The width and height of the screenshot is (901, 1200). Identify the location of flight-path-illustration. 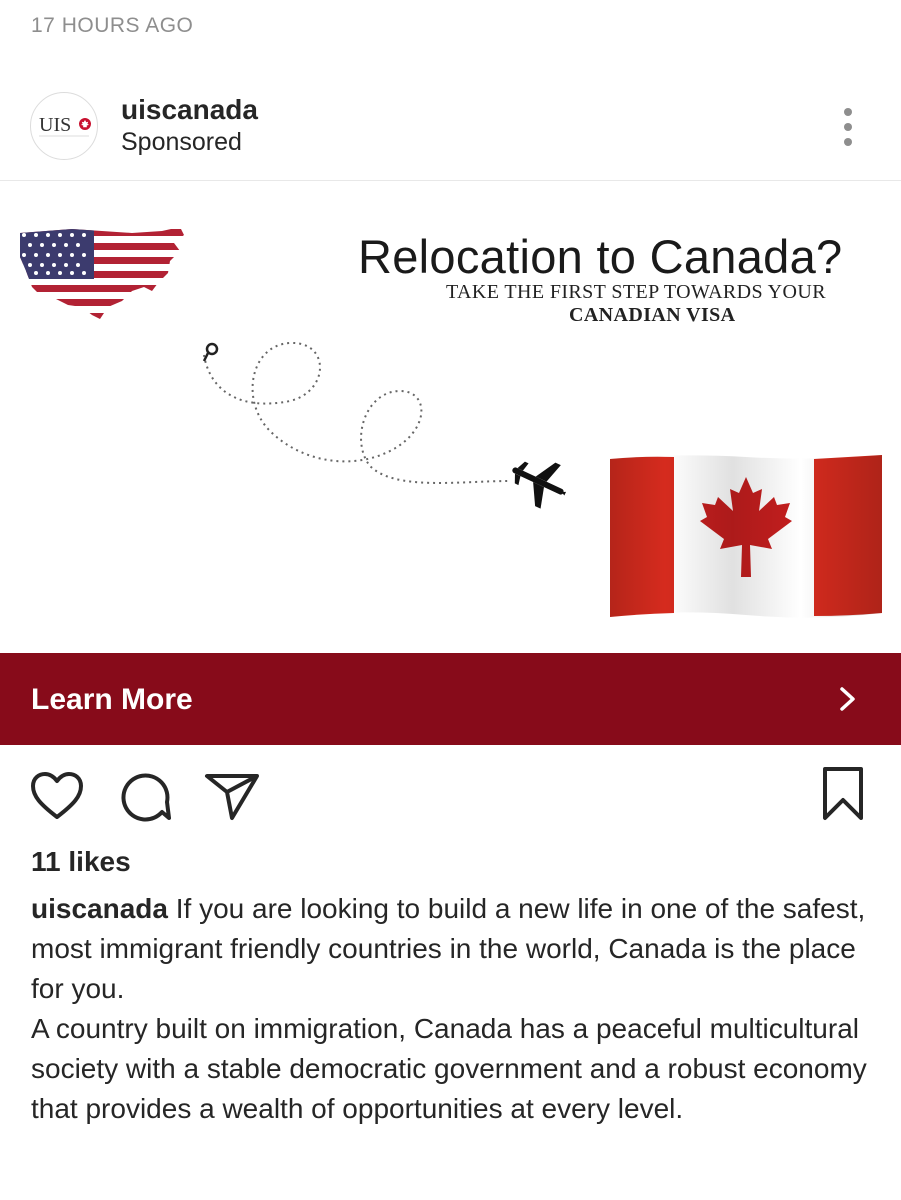
(384, 425).